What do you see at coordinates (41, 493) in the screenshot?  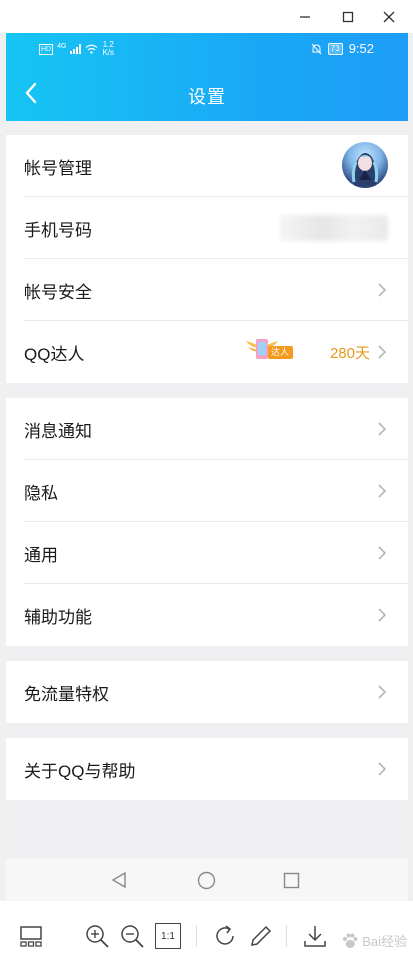 I see `row-label: 隐私` at bounding box center [41, 493].